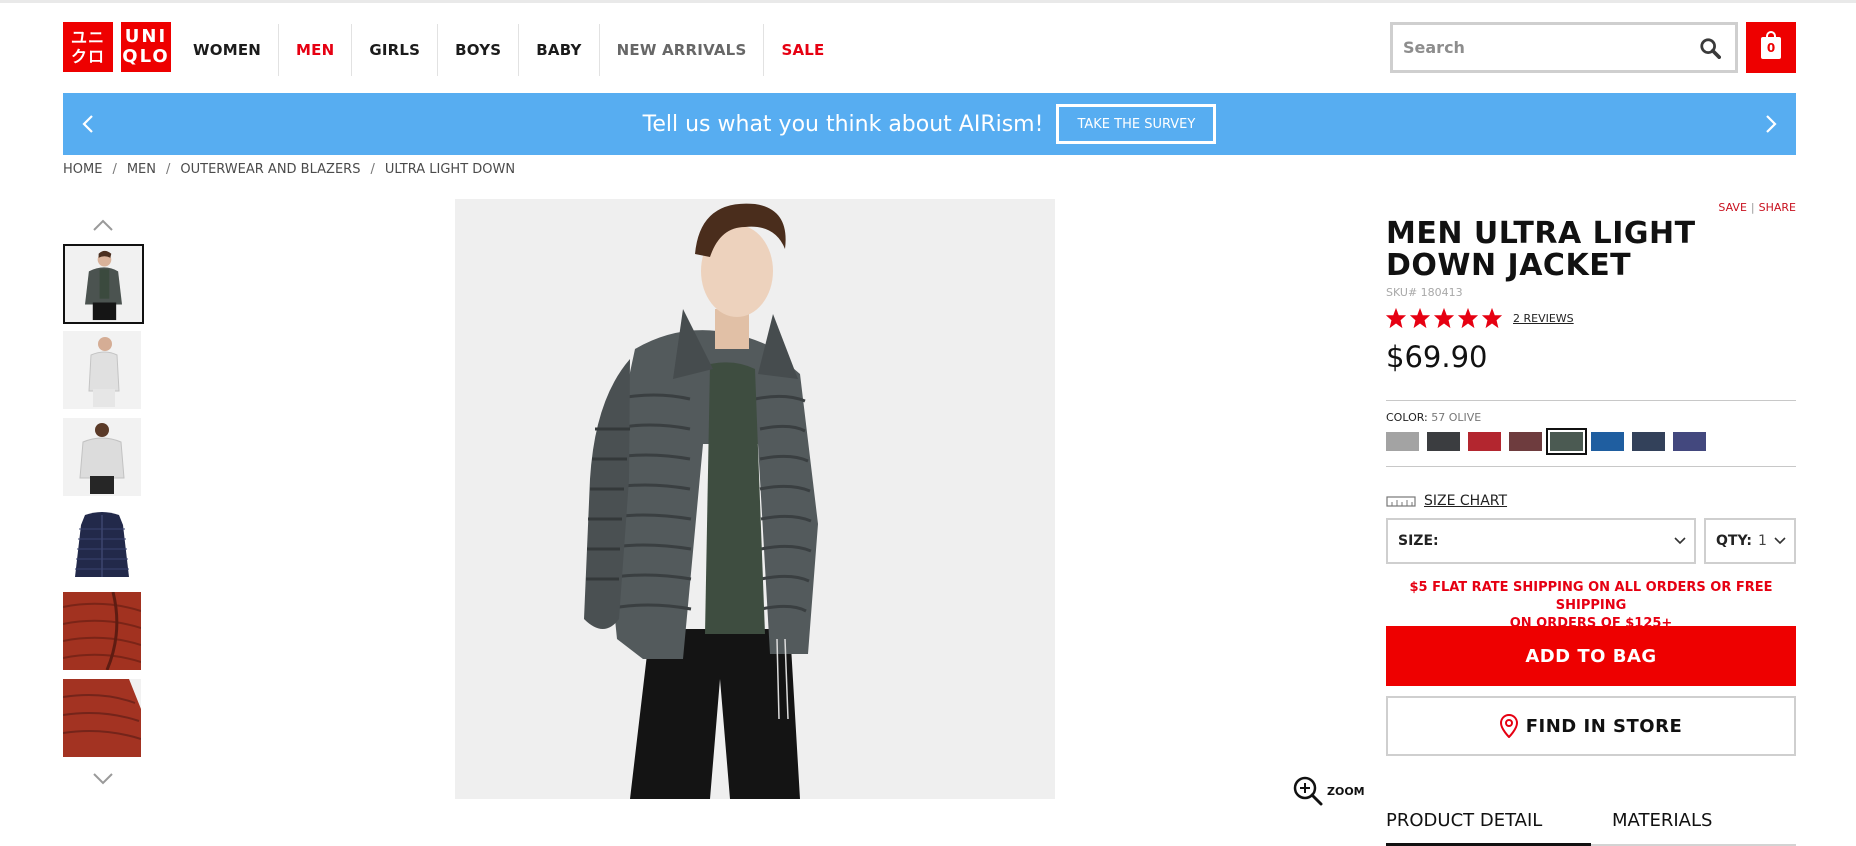  What do you see at coordinates (1757, 207) in the screenshot?
I see `save-share-links: SAVE | SHARE` at bounding box center [1757, 207].